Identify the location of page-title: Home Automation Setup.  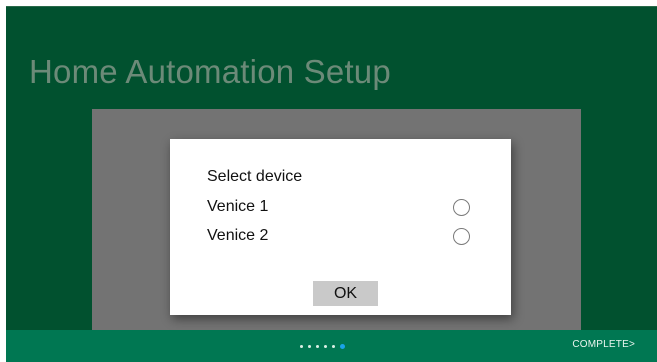
(210, 71).